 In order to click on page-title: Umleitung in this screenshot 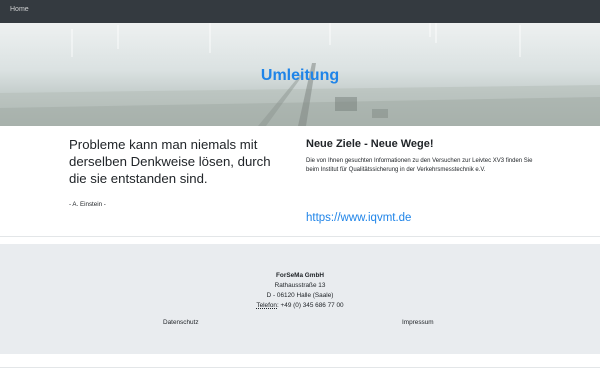, I will do `click(300, 75)`.